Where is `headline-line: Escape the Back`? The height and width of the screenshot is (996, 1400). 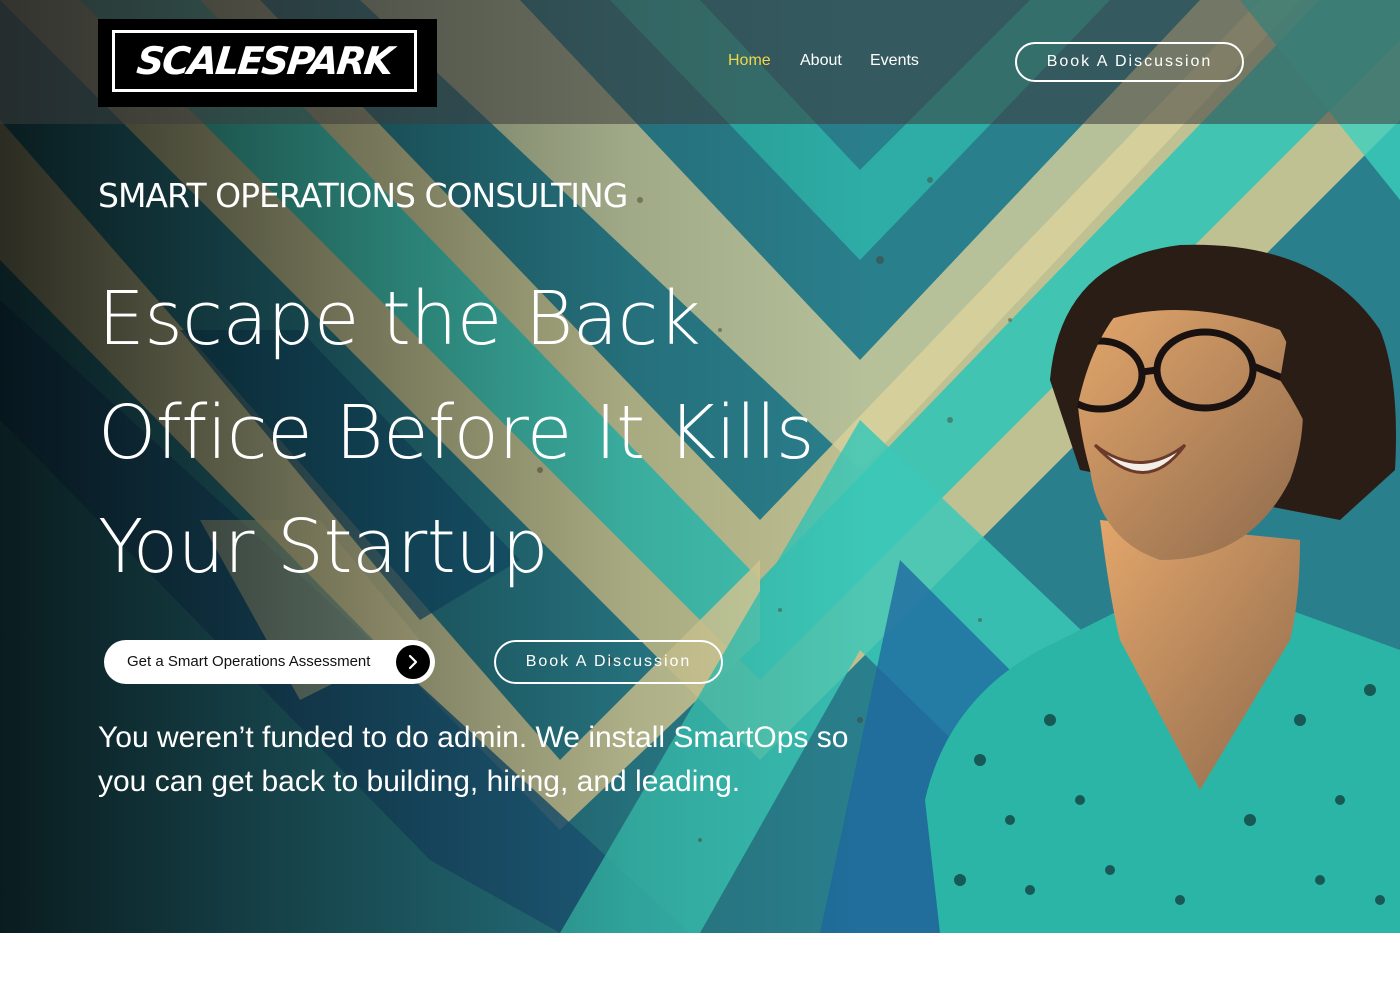 headline-line: Escape the Back is located at coordinates (399, 319).